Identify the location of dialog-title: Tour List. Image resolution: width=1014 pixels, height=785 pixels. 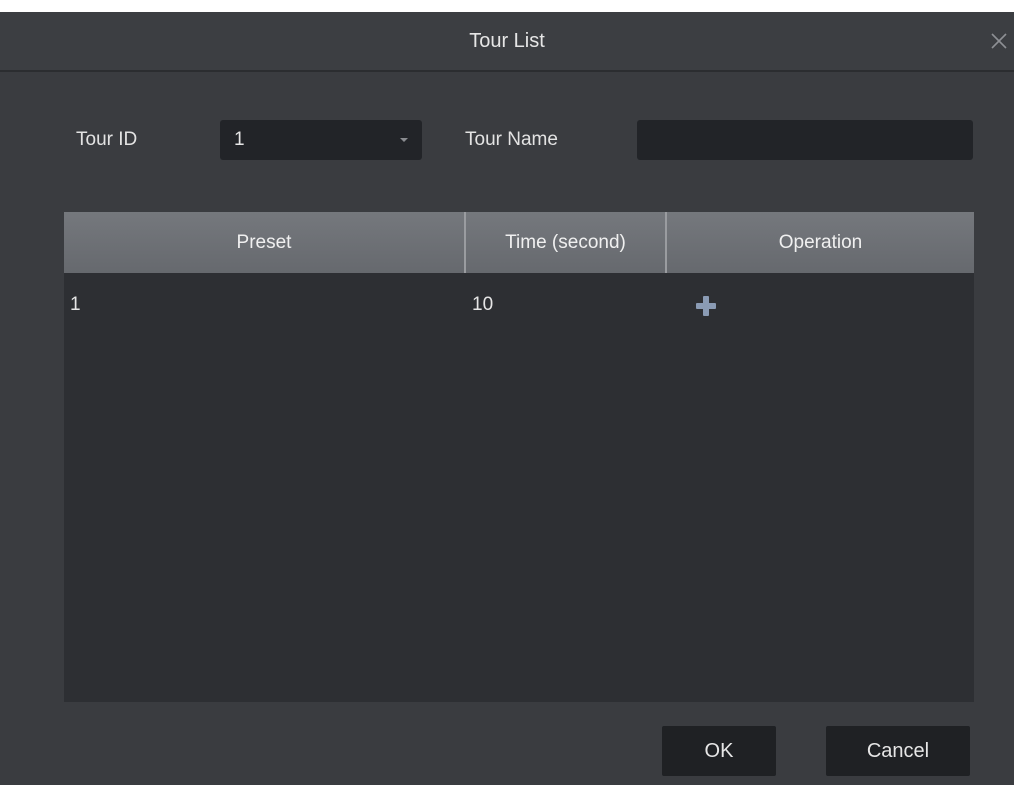
(507, 41).